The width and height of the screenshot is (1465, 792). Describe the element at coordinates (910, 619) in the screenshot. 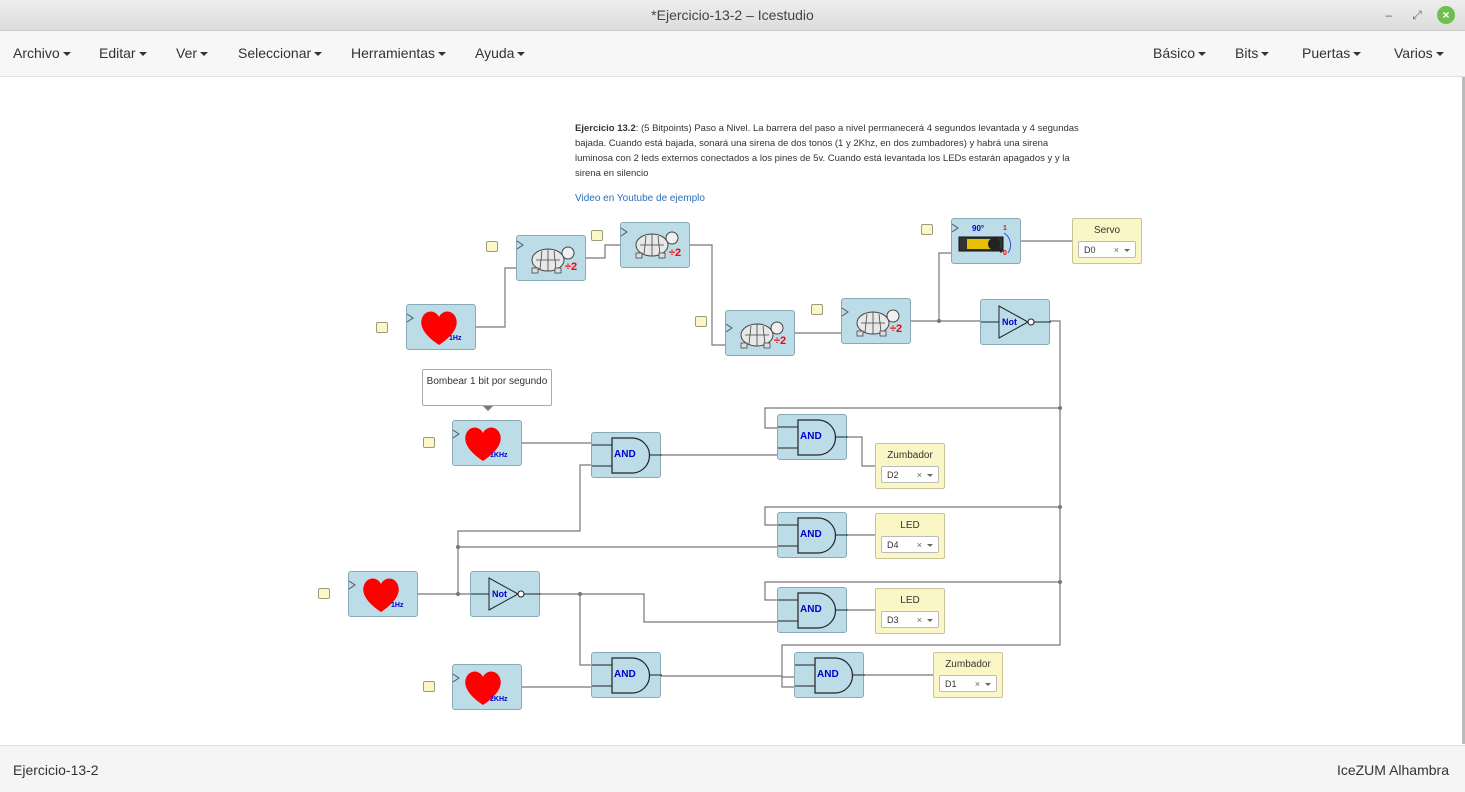

I see `pin-select: D3 ×` at that location.